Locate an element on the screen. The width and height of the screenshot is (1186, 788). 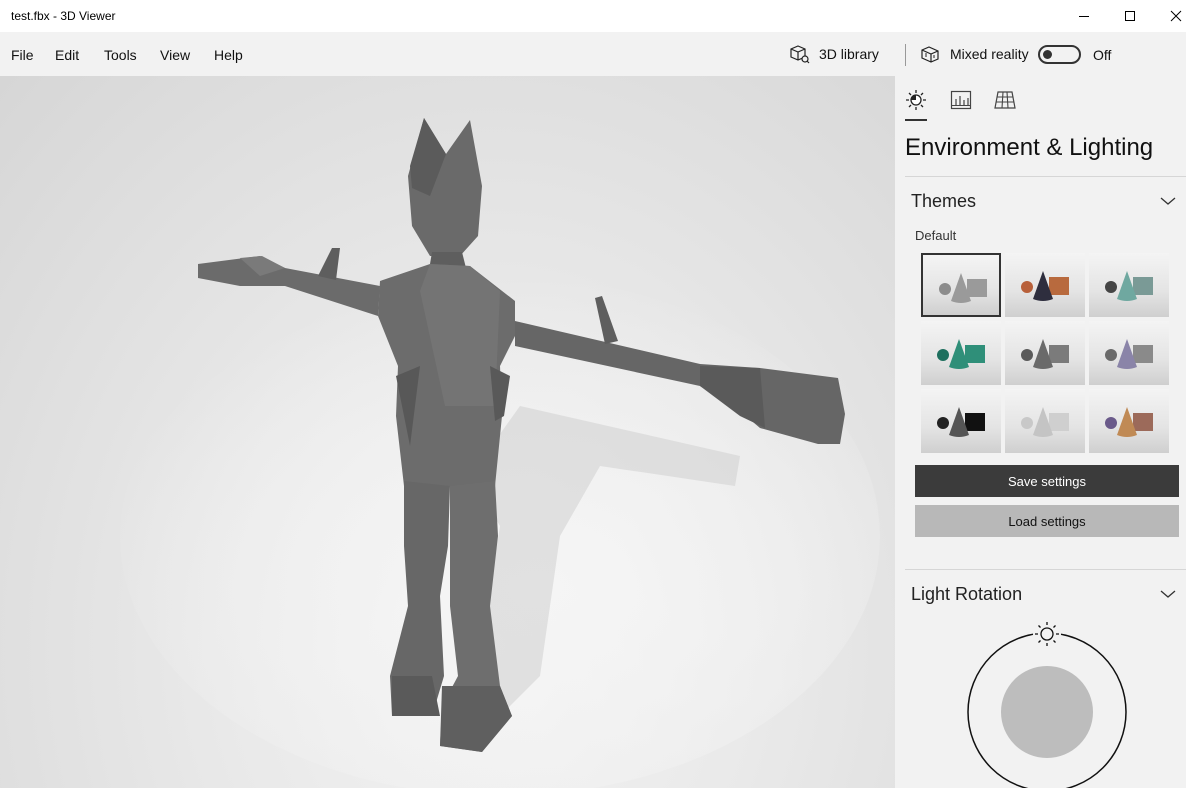
tab-environment is located at coordinates (916, 100).